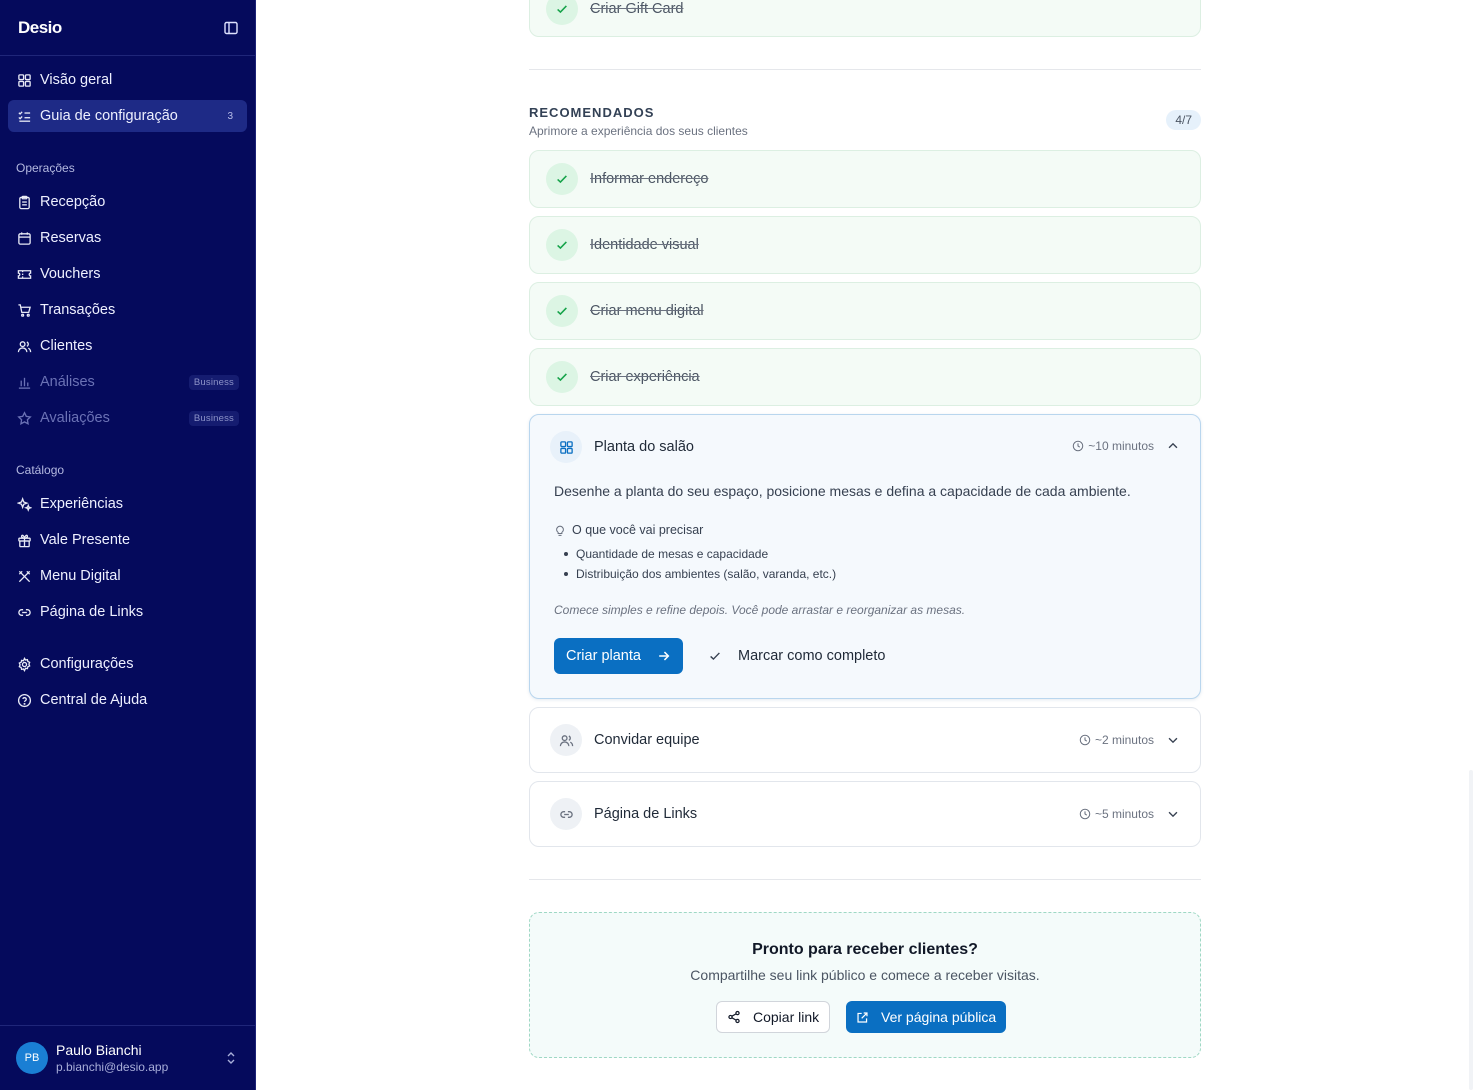 The image size is (1473, 1090). Describe the element at coordinates (1183, 120) in the screenshot. I see `progress-badge: 4/7` at that location.